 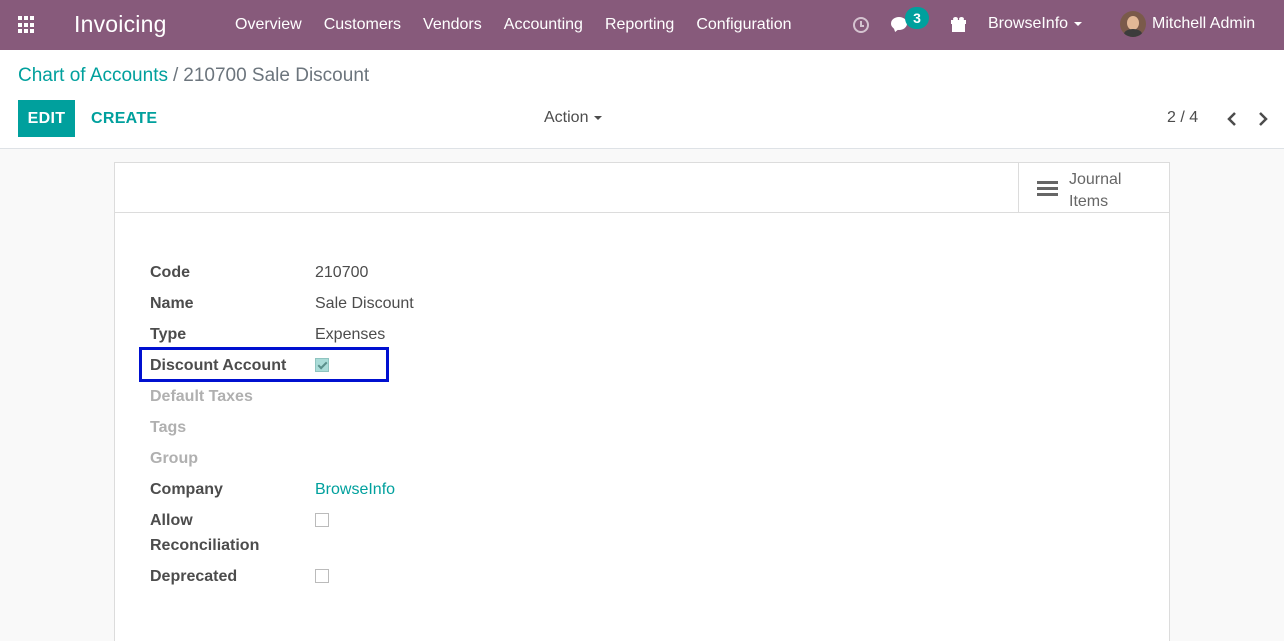 I want to click on menu-item-customers: Customers, so click(x=362, y=25).